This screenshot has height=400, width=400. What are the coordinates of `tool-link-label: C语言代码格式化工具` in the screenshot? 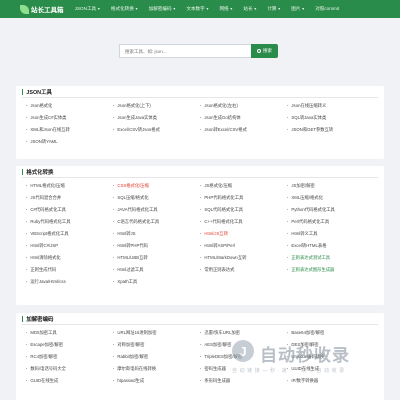 It's located at (138, 221).